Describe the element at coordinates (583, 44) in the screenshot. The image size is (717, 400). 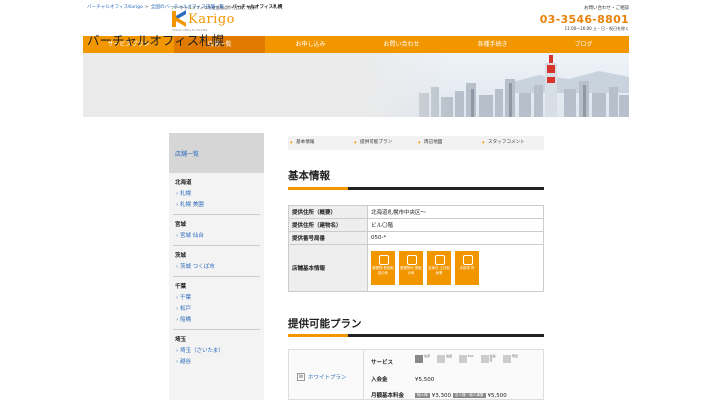
I see `nav-item-blog: ブログ` at that location.